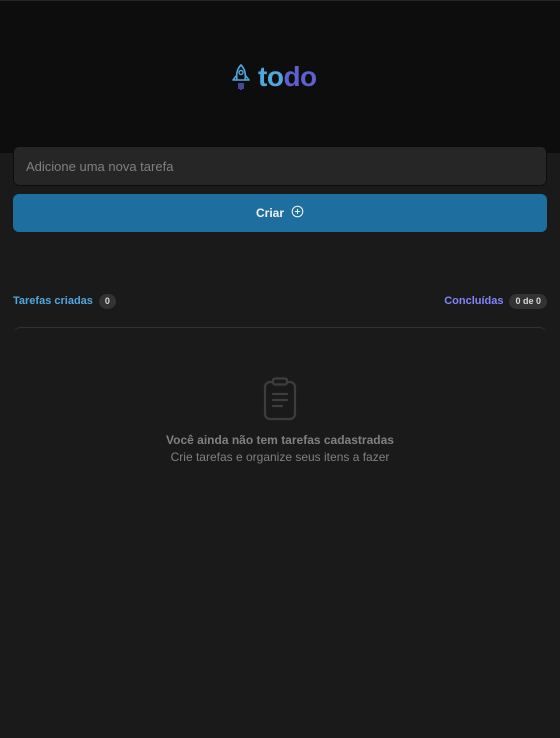  Describe the element at coordinates (280, 401) in the screenshot. I see `clipboard-icon` at that location.